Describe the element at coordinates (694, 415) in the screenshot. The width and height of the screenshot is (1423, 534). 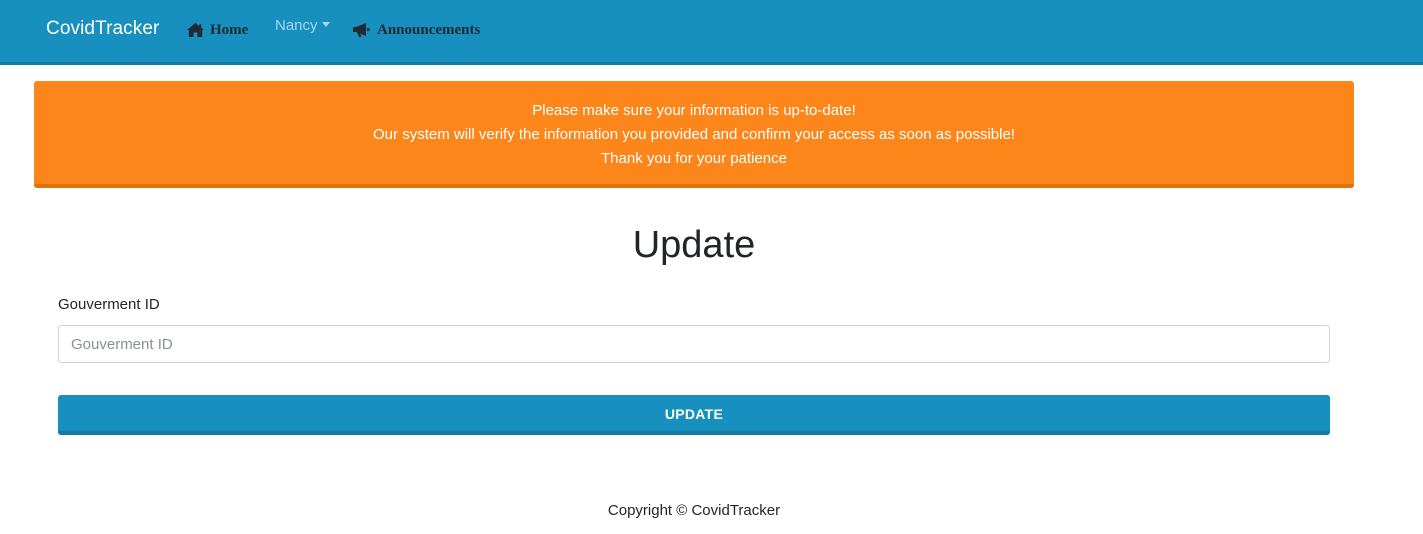
I see `update-button: UPDATE` at that location.